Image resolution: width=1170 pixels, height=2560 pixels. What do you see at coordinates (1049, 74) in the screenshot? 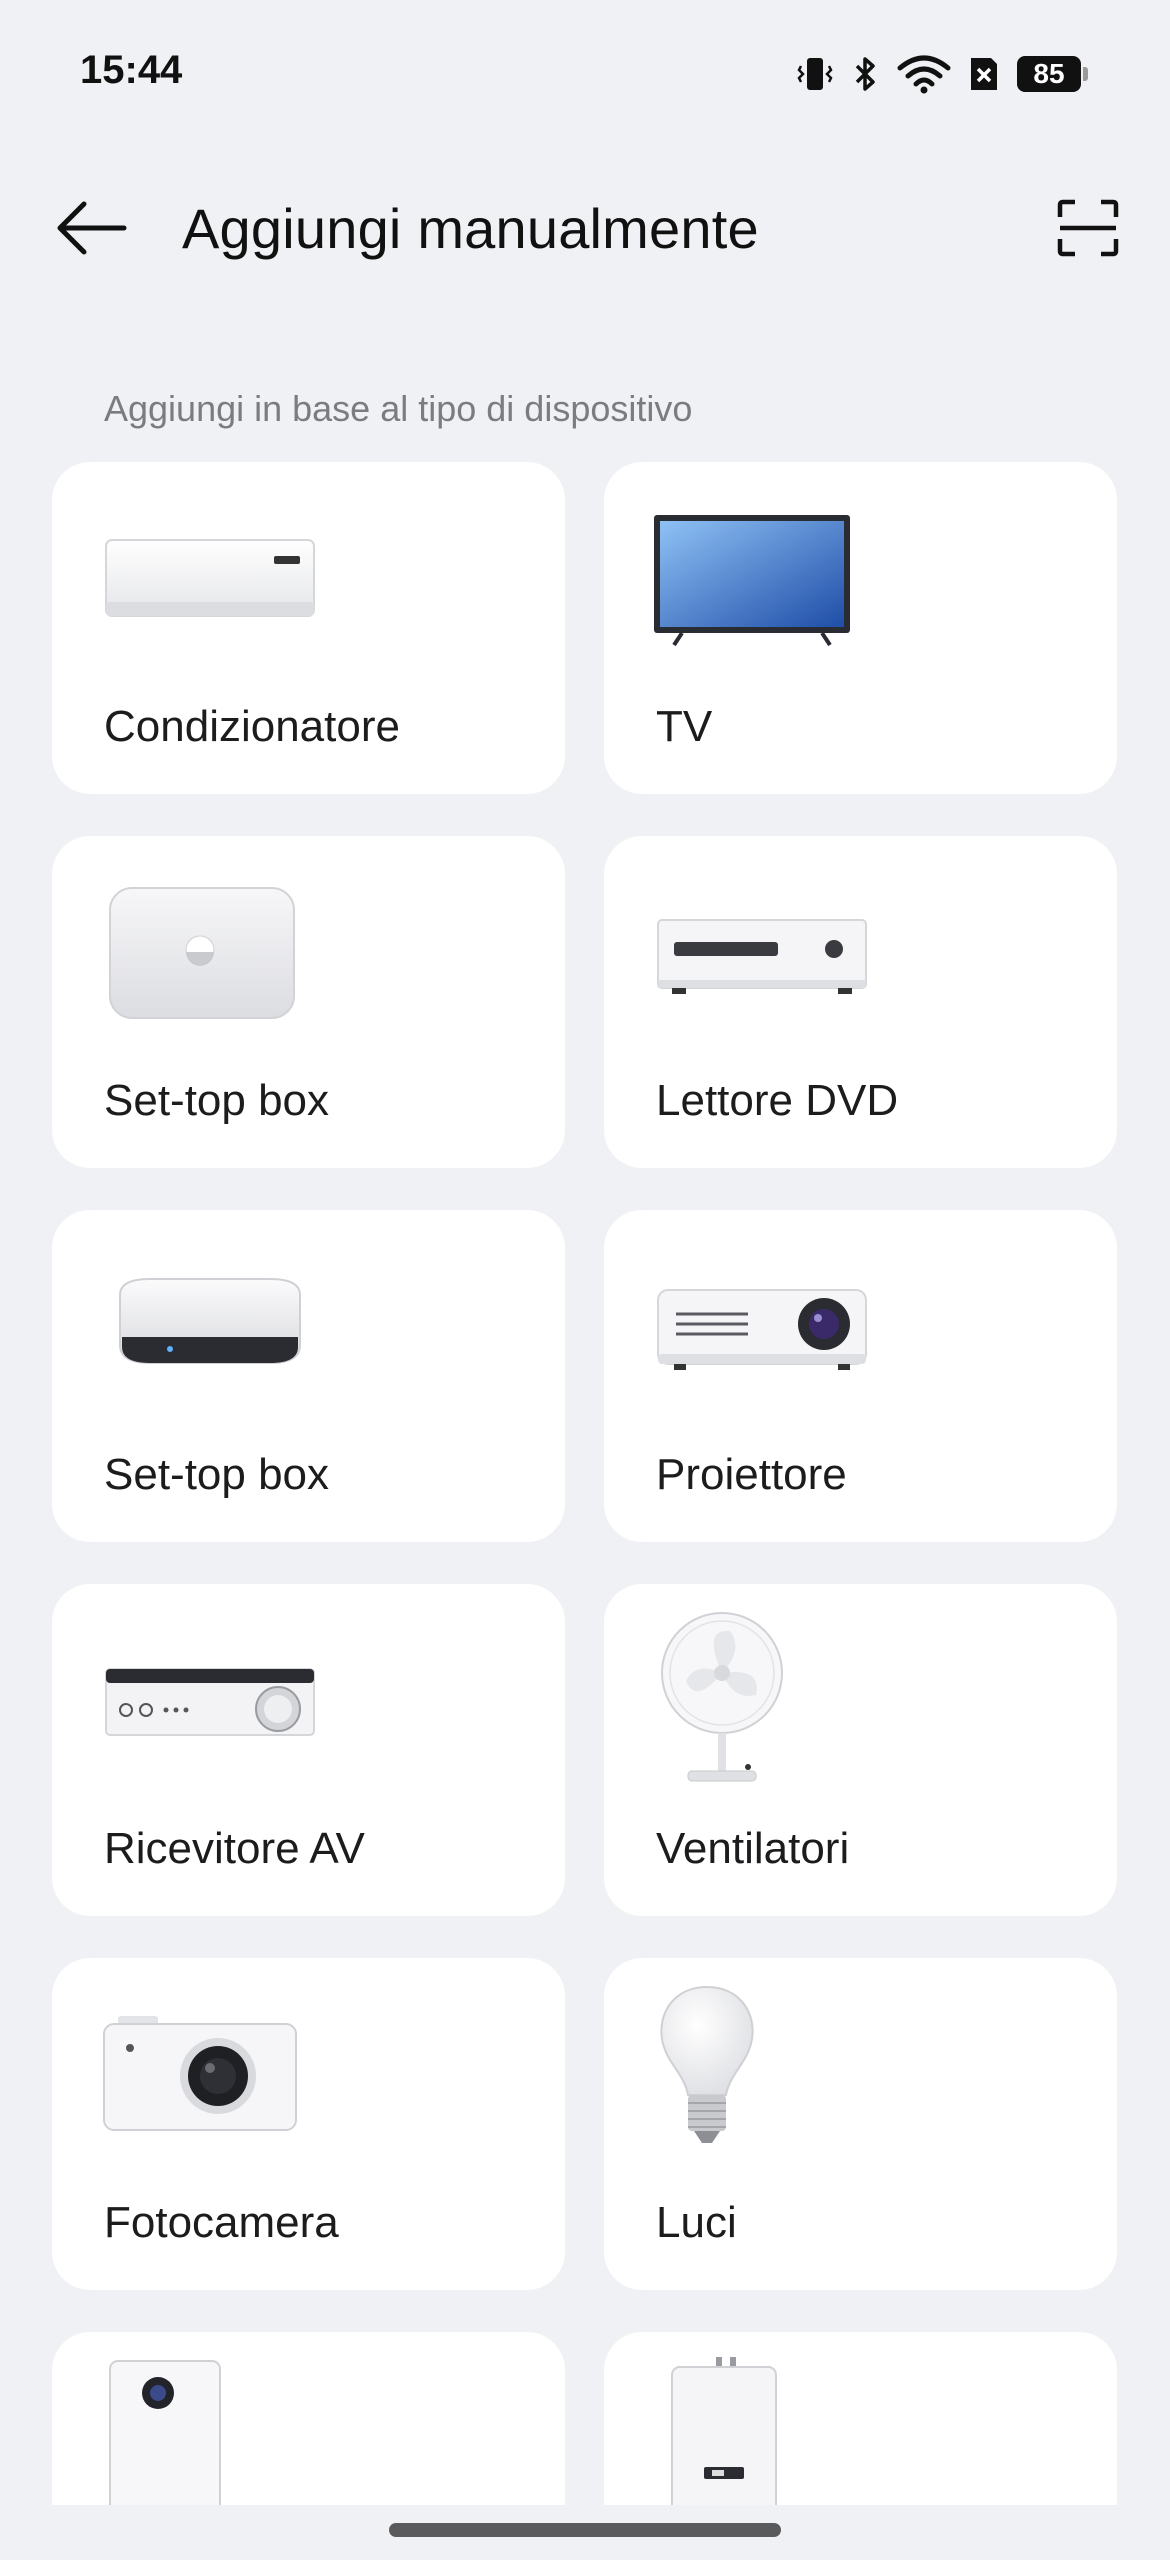
I see `battery-level: 85` at bounding box center [1049, 74].